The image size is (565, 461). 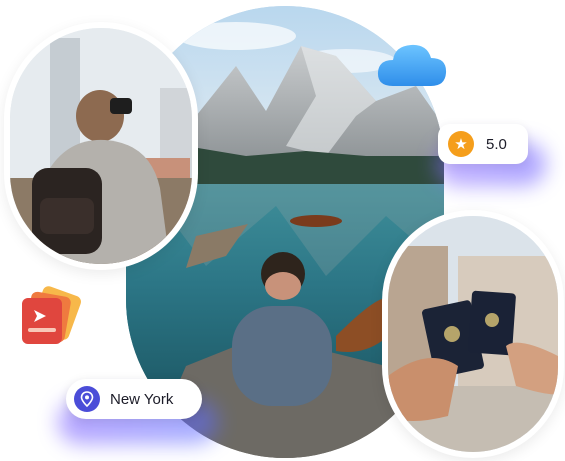 What do you see at coordinates (51, 315) in the screenshot?
I see `plane-ticket-icon` at bounding box center [51, 315].